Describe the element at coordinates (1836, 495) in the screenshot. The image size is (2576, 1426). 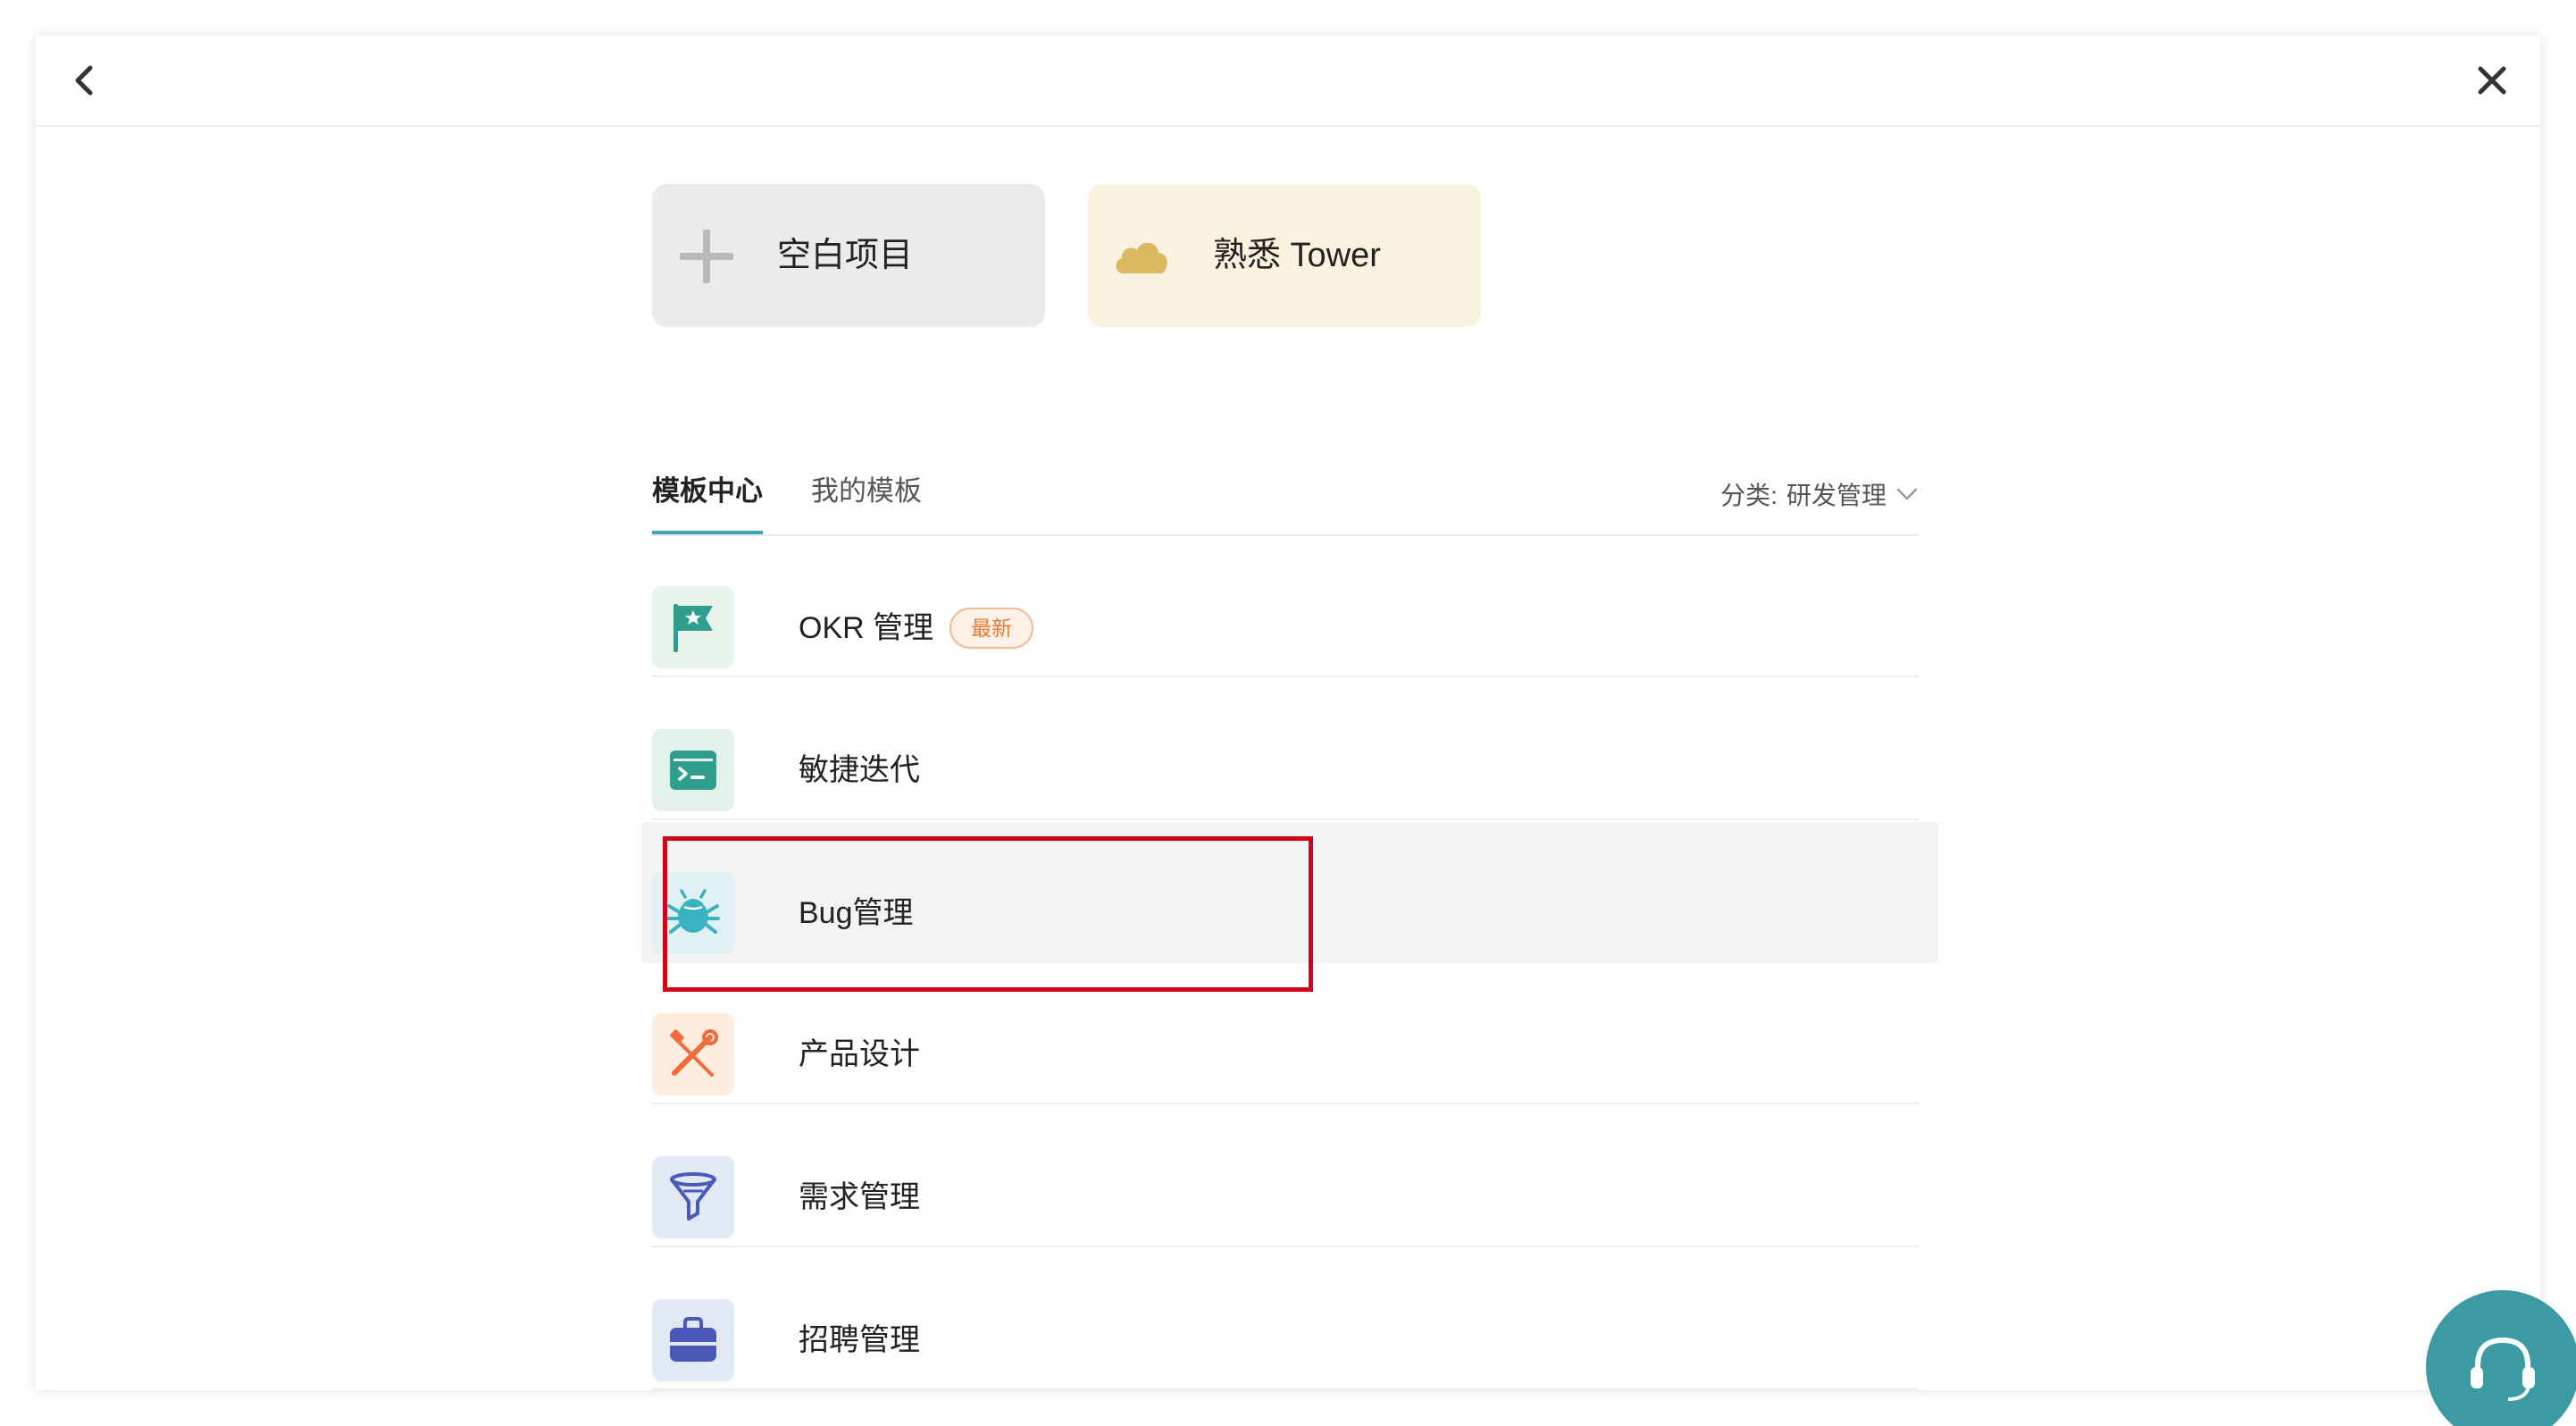
I see `category-value: 研发管理` at that location.